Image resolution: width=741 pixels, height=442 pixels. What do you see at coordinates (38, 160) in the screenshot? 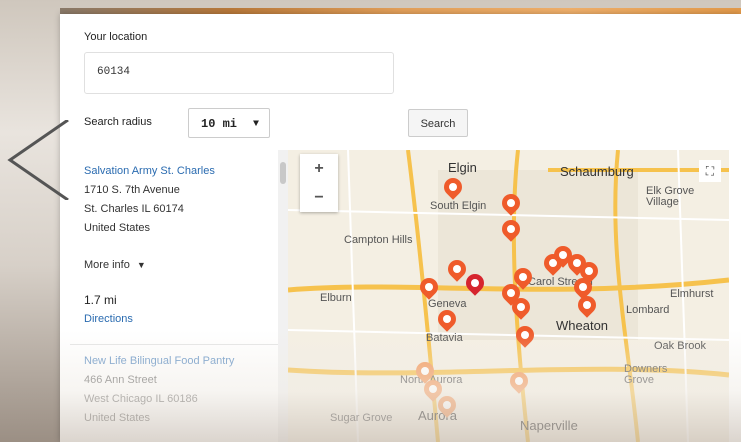
I see `chevron-decoration` at bounding box center [38, 160].